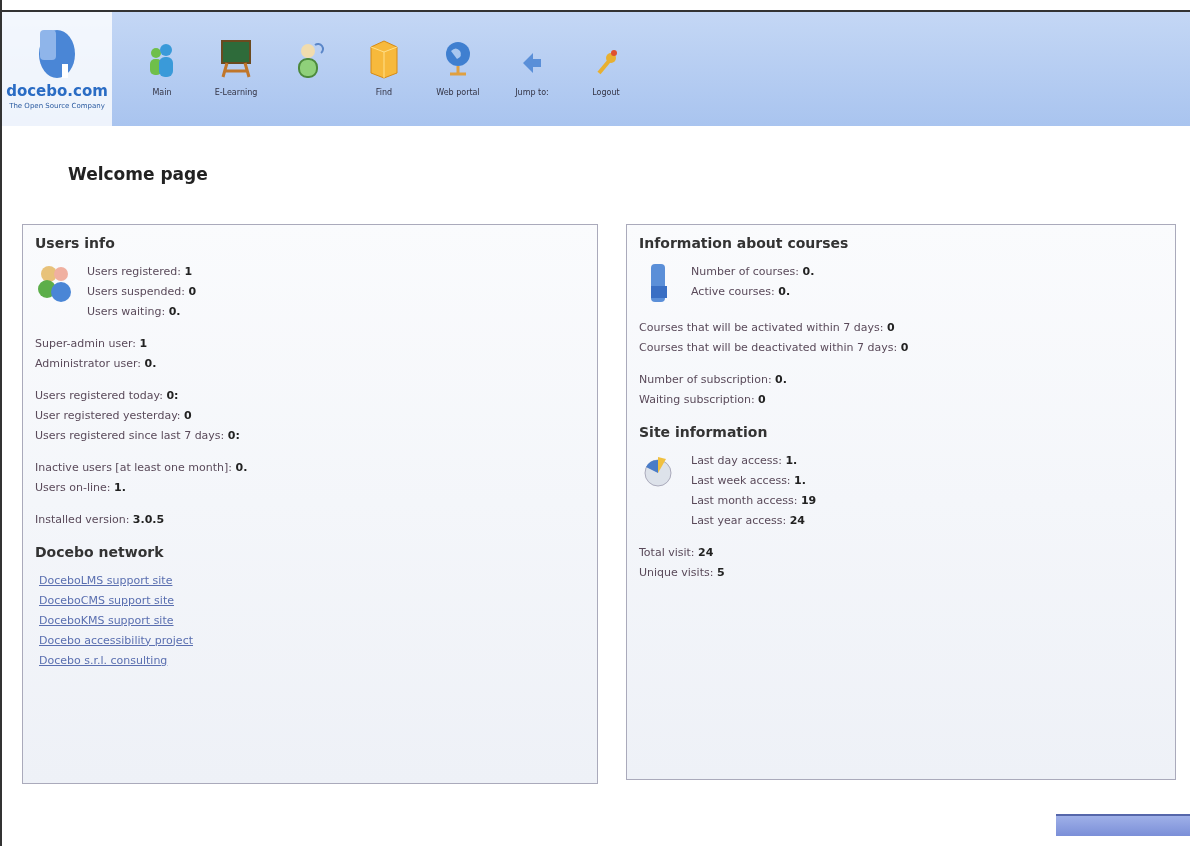  I want to click on nav-item: Web portal, so click(458, 69).